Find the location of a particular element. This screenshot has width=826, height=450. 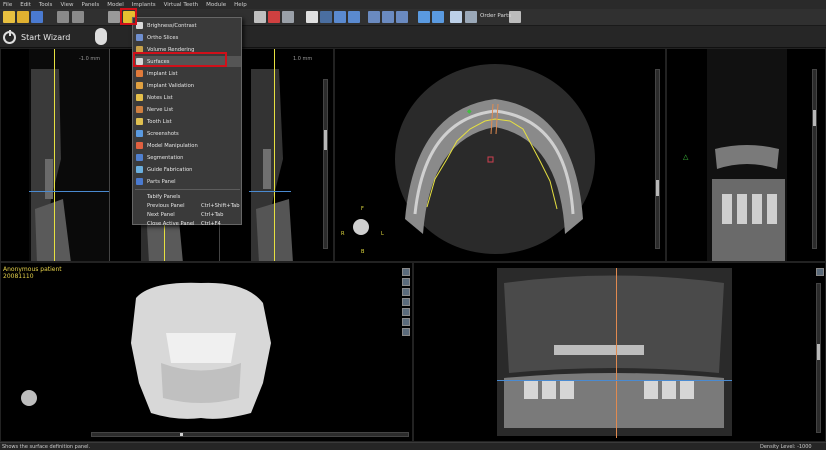

new-file-icon is located at coordinates (9, 17).